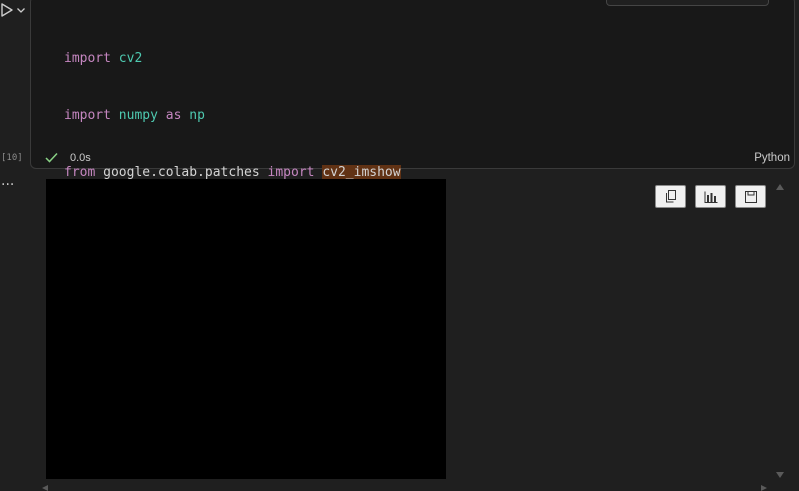 Image resolution: width=799 pixels, height=491 pixels. What do you see at coordinates (7, 10) in the screenshot?
I see `run-cell-icon` at bounding box center [7, 10].